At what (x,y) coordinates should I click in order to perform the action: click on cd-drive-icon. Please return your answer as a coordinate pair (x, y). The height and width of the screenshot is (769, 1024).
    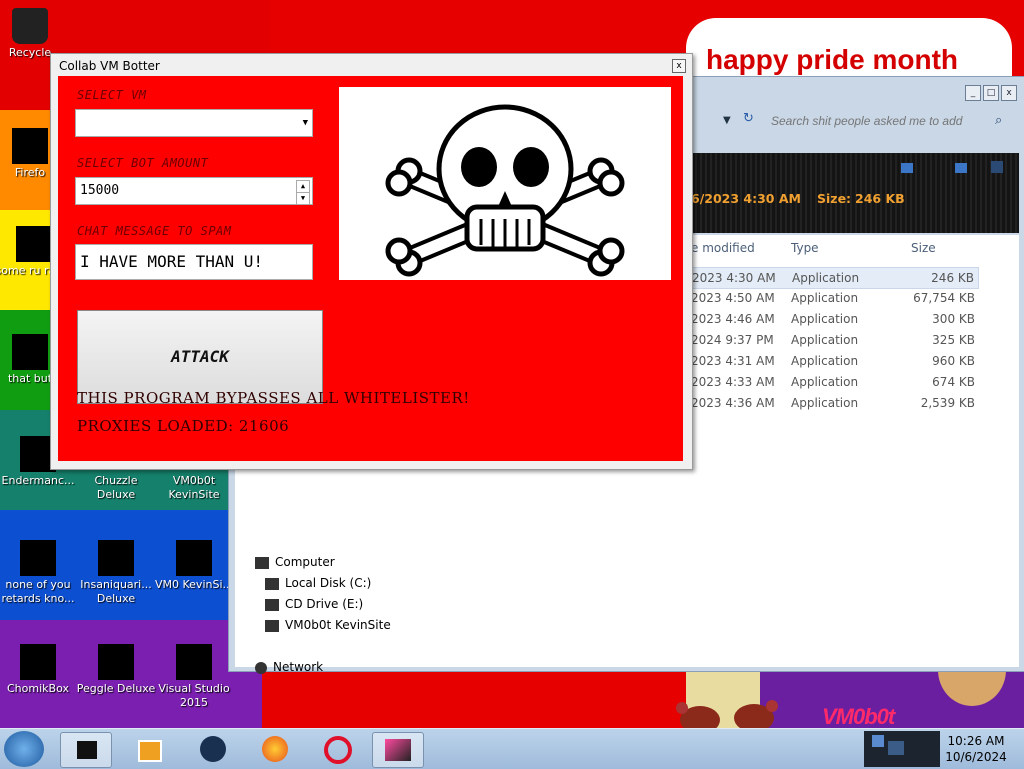
    Looking at the image, I should click on (272, 604).